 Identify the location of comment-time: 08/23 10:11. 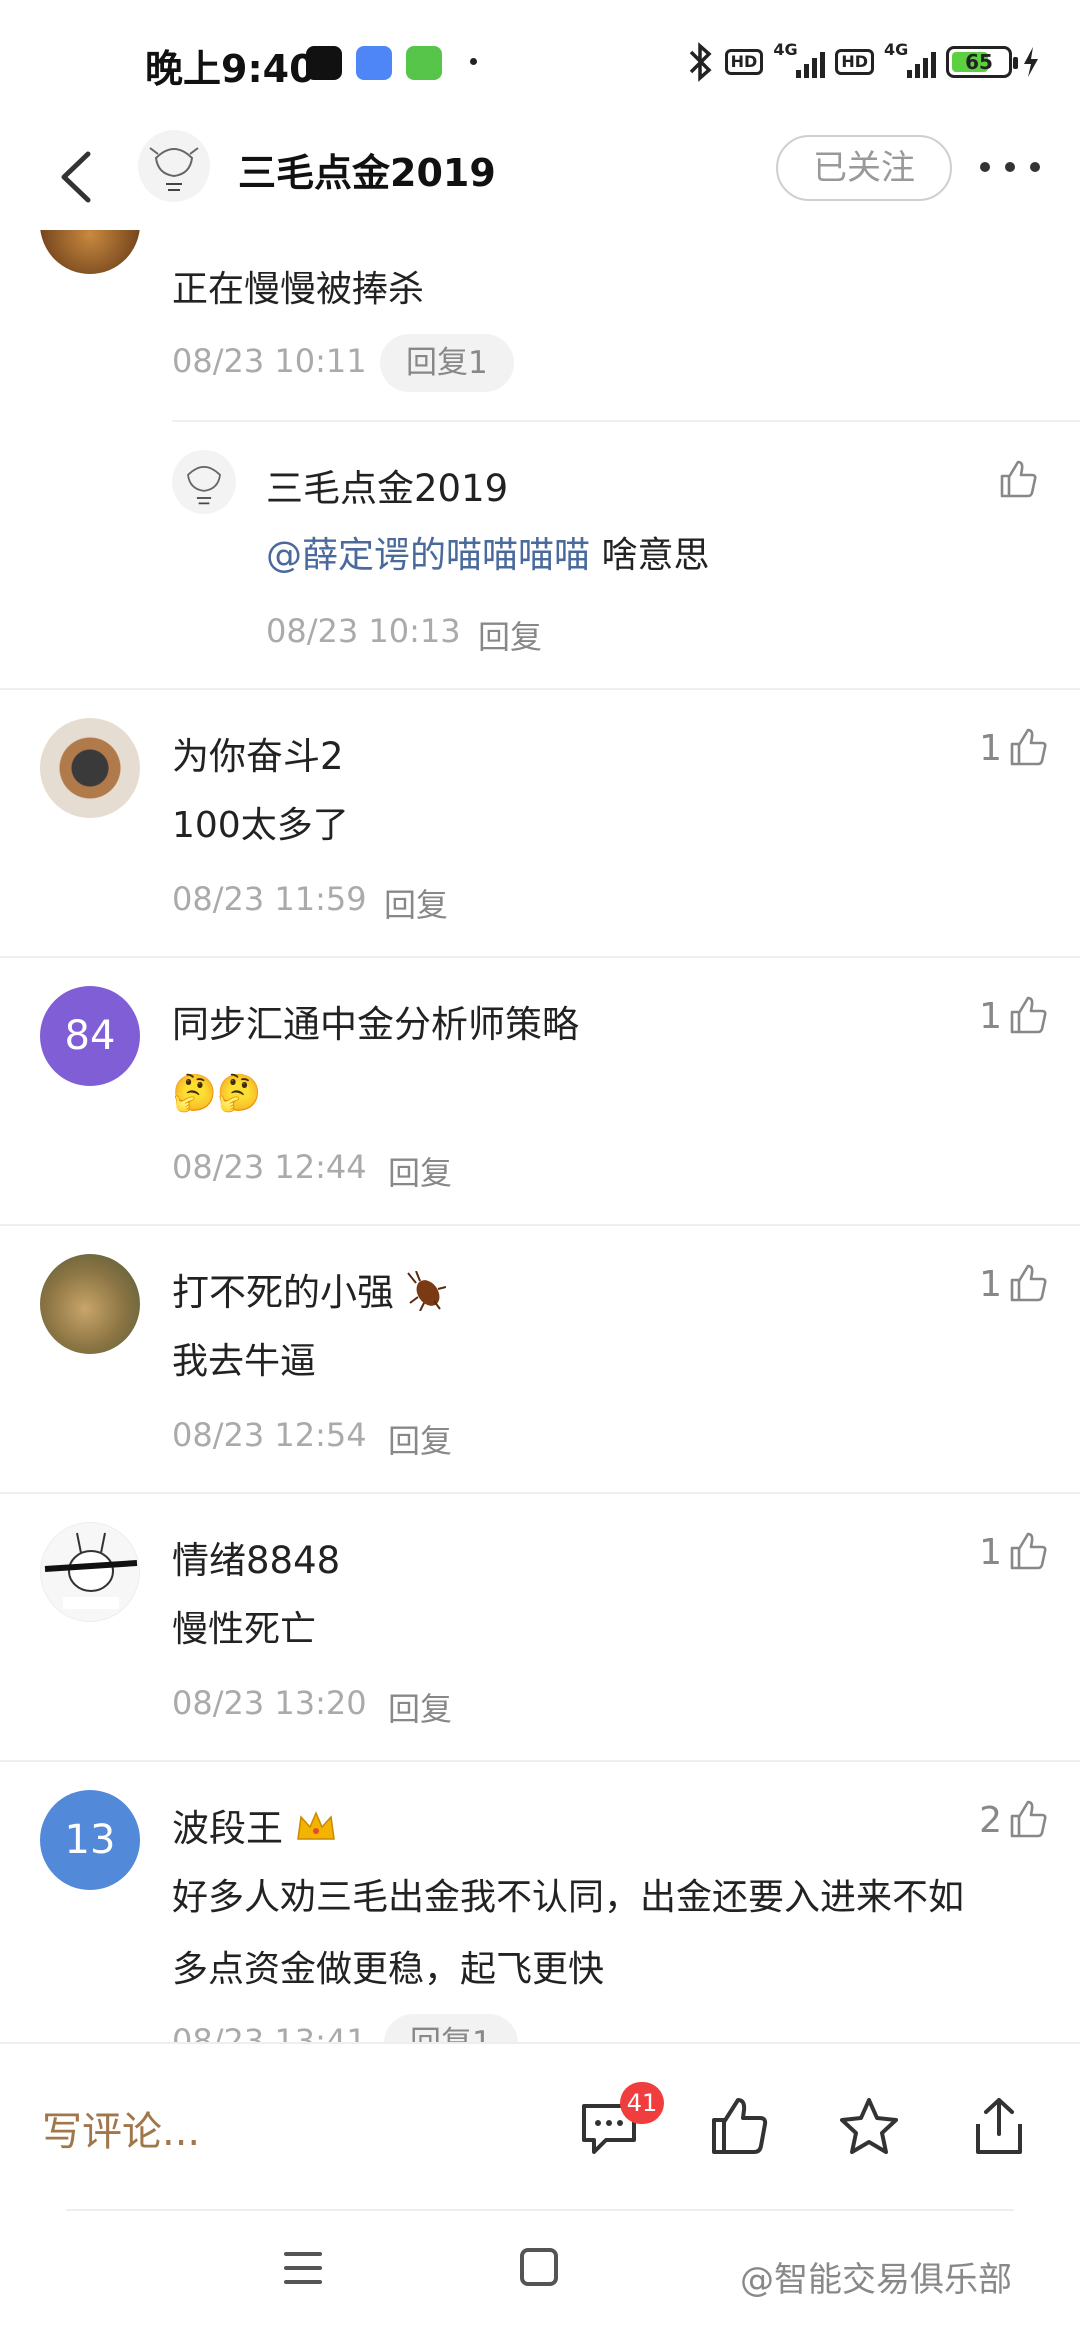
(269, 361).